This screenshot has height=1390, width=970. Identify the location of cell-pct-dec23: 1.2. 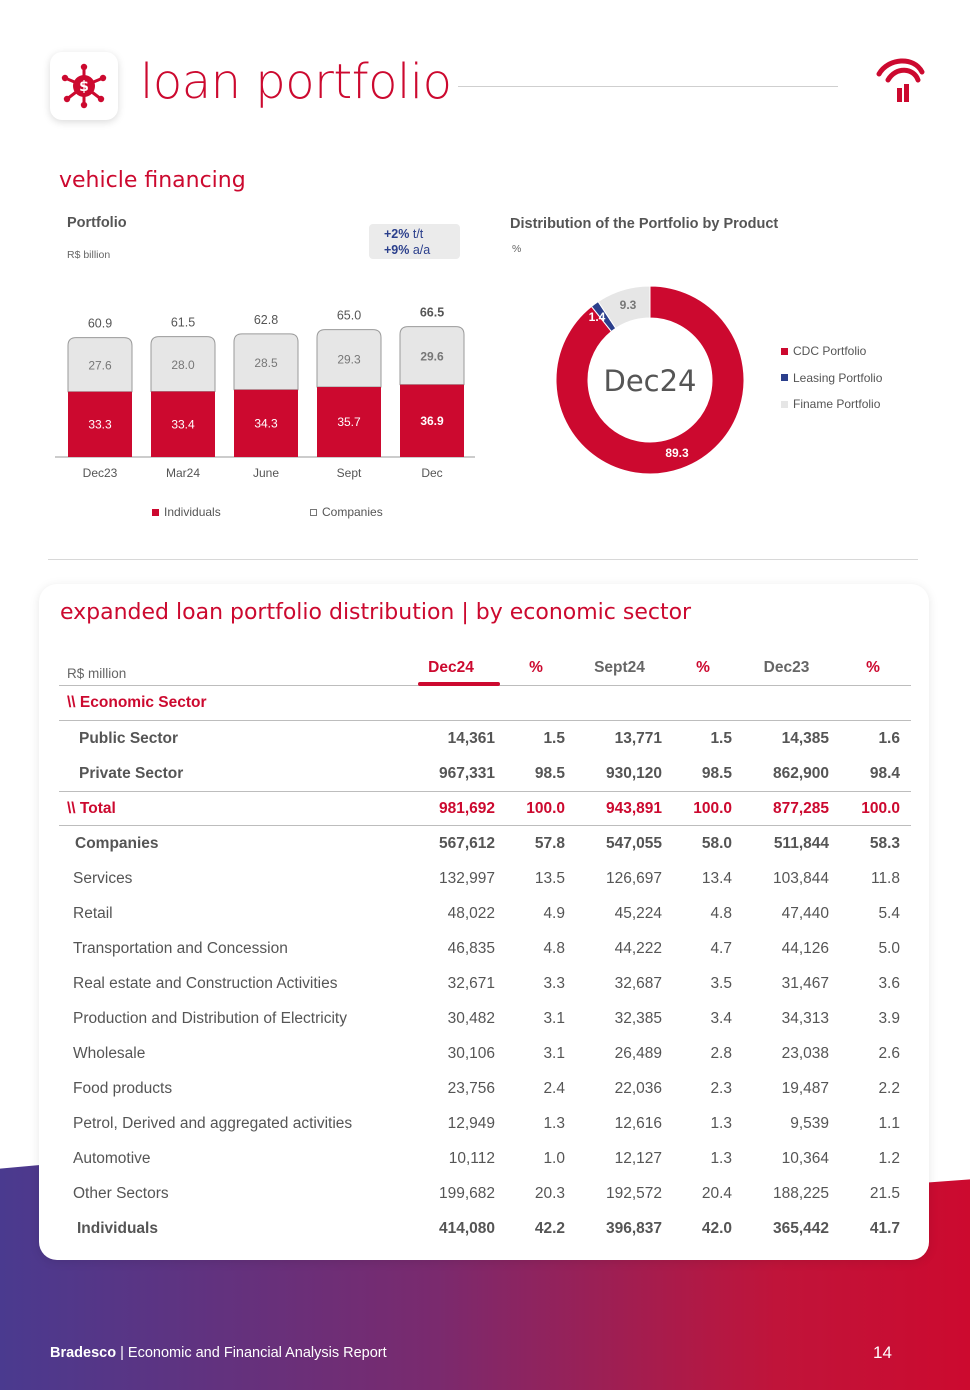
(889, 1158).